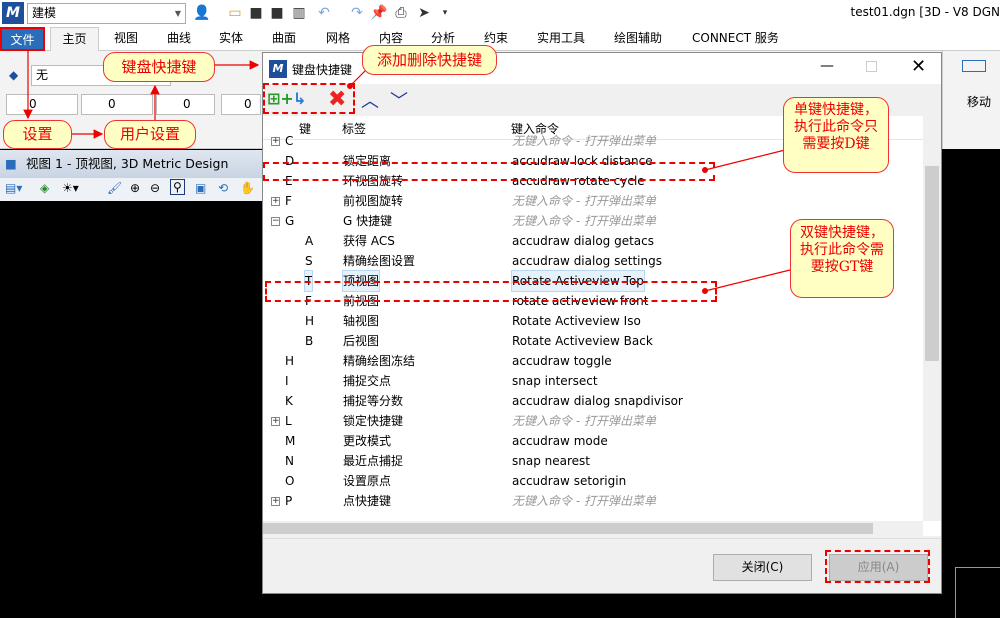 The image size is (1000, 618). Describe the element at coordinates (150, 134) in the screenshot. I see `callout-user-settings: 用户设置` at that location.